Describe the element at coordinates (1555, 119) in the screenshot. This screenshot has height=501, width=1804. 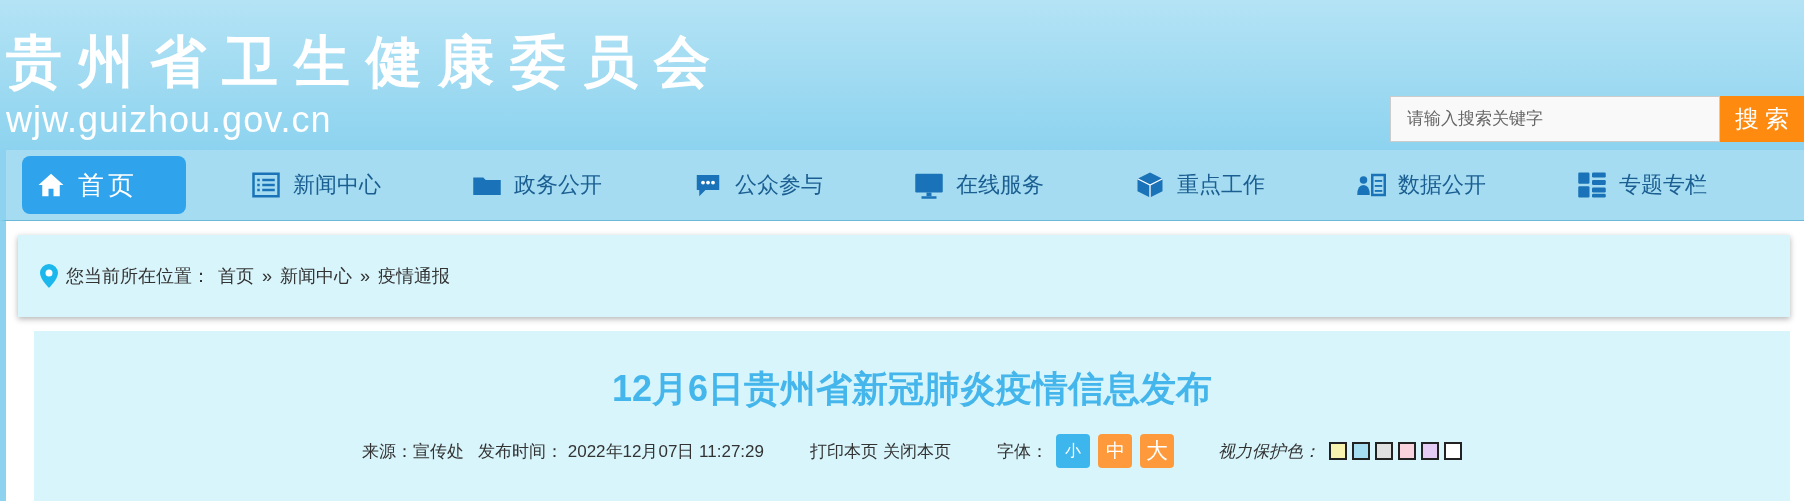
I see `search-field: 请输入搜索关键字` at that location.